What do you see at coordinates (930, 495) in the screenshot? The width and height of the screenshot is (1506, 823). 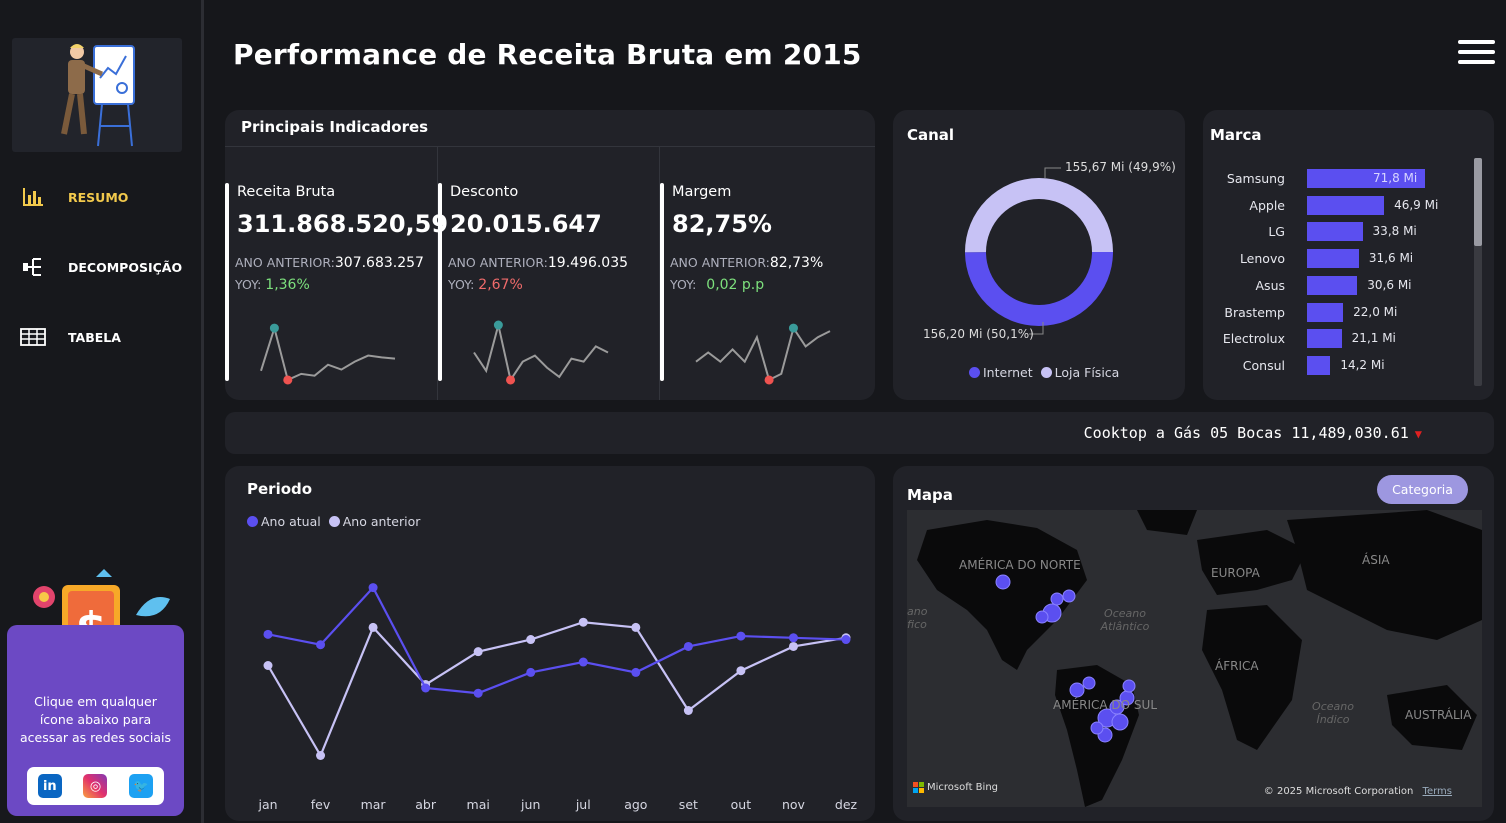 I see `mapa-title: Mapa` at bounding box center [930, 495].